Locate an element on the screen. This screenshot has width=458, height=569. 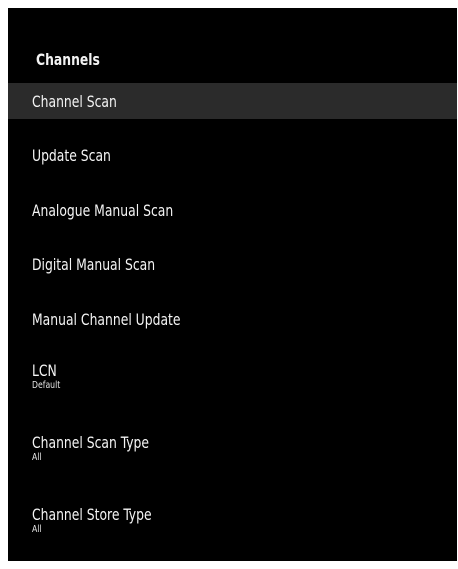
menu-item-label: Update Scan is located at coordinates (71, 155).